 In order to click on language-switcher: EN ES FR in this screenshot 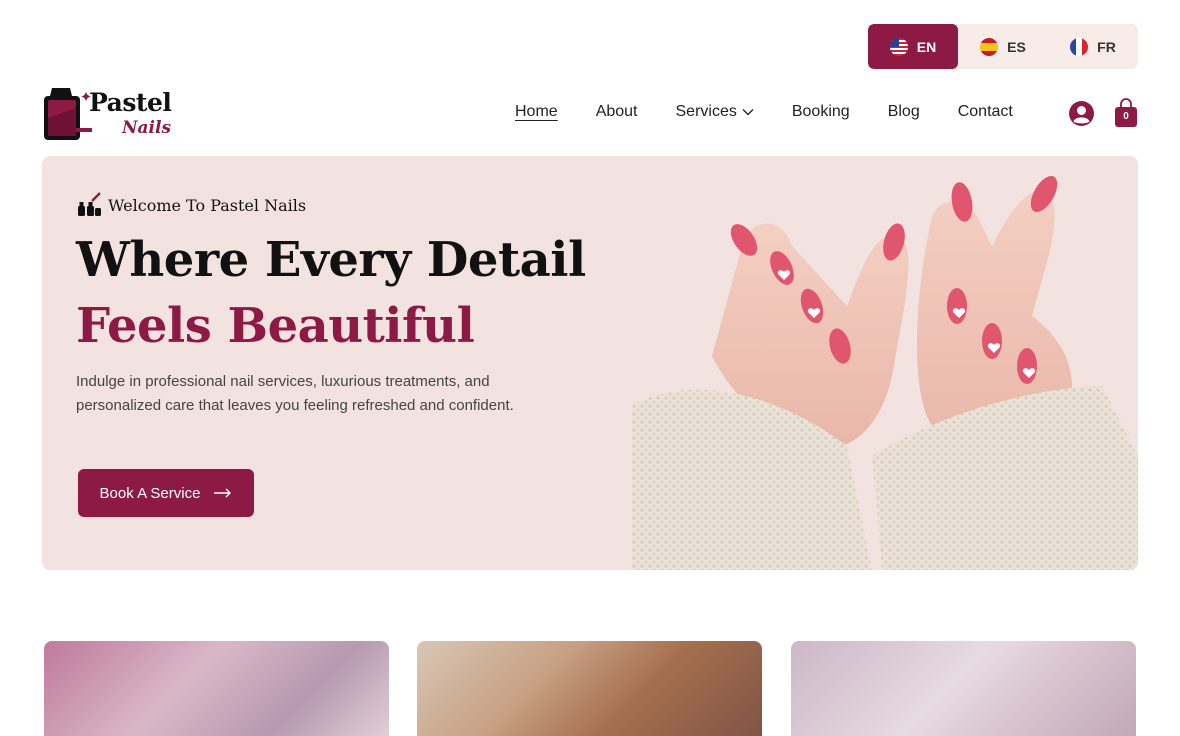, I will do `click(1003, 46)`.